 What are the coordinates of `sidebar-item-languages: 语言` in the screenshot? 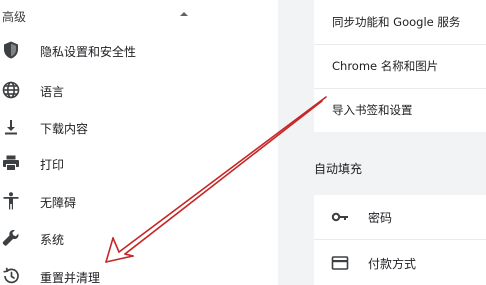 It's located at (139, 90).